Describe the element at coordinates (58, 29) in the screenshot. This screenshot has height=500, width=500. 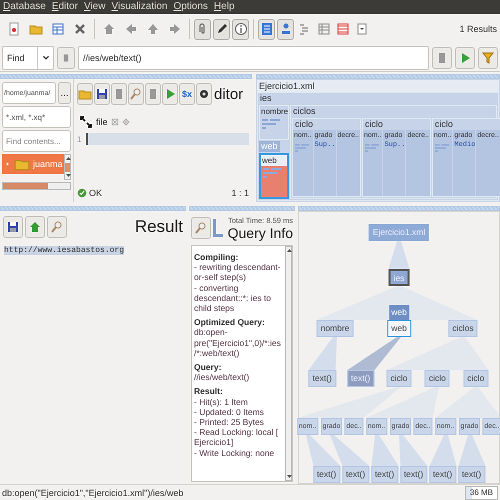
I see `table-icon` at that location.